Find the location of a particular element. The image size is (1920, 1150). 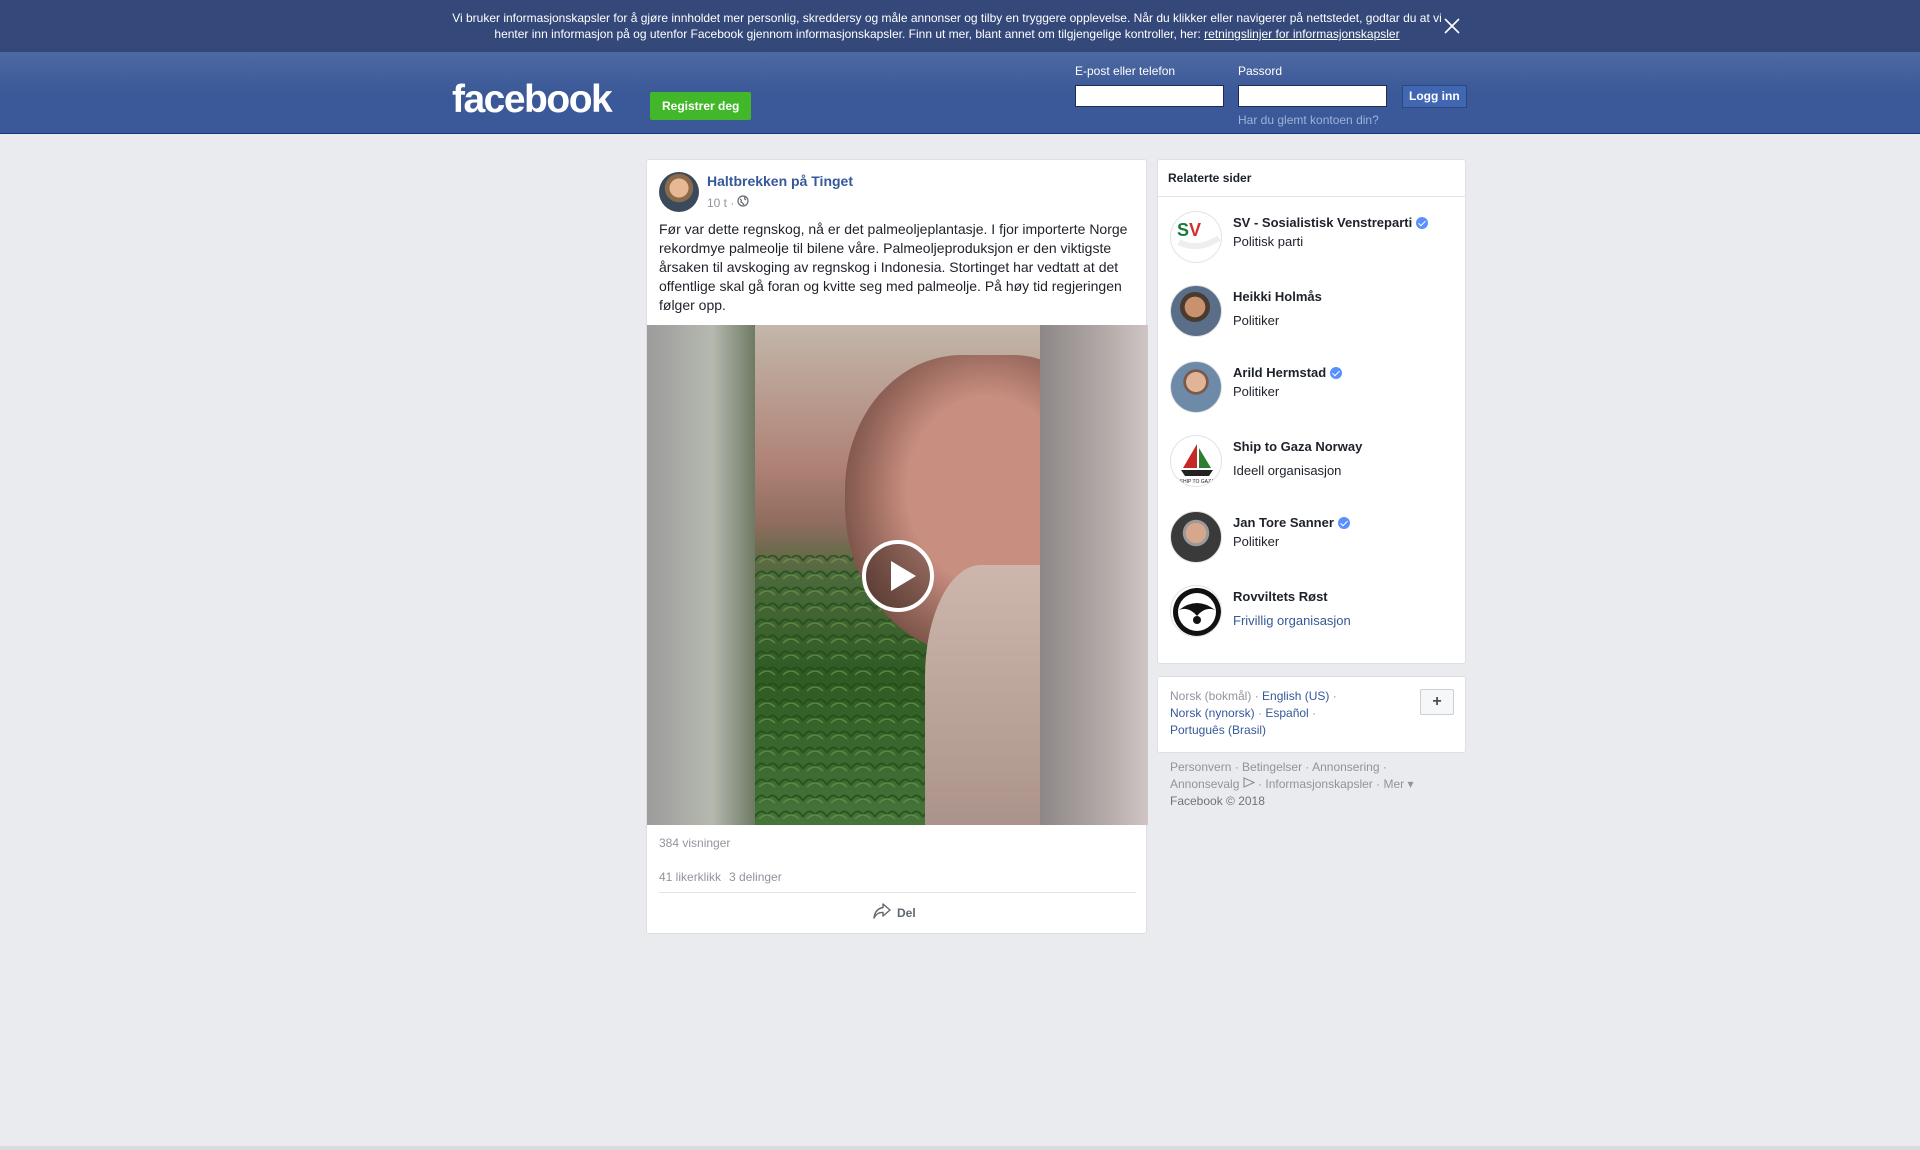

related-category: Frivillig organisasjon is located at coordinates (1292, 620).